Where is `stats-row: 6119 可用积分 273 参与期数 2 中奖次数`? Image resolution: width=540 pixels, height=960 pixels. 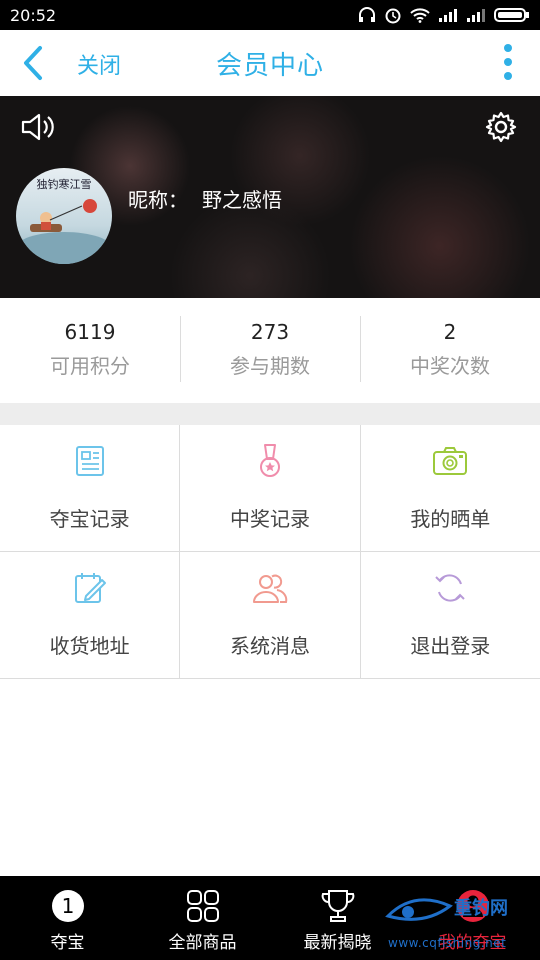
stats-row: 6119 可用积分 273 参与期数 2 中奖次数 is located at coordinates (270, 350).